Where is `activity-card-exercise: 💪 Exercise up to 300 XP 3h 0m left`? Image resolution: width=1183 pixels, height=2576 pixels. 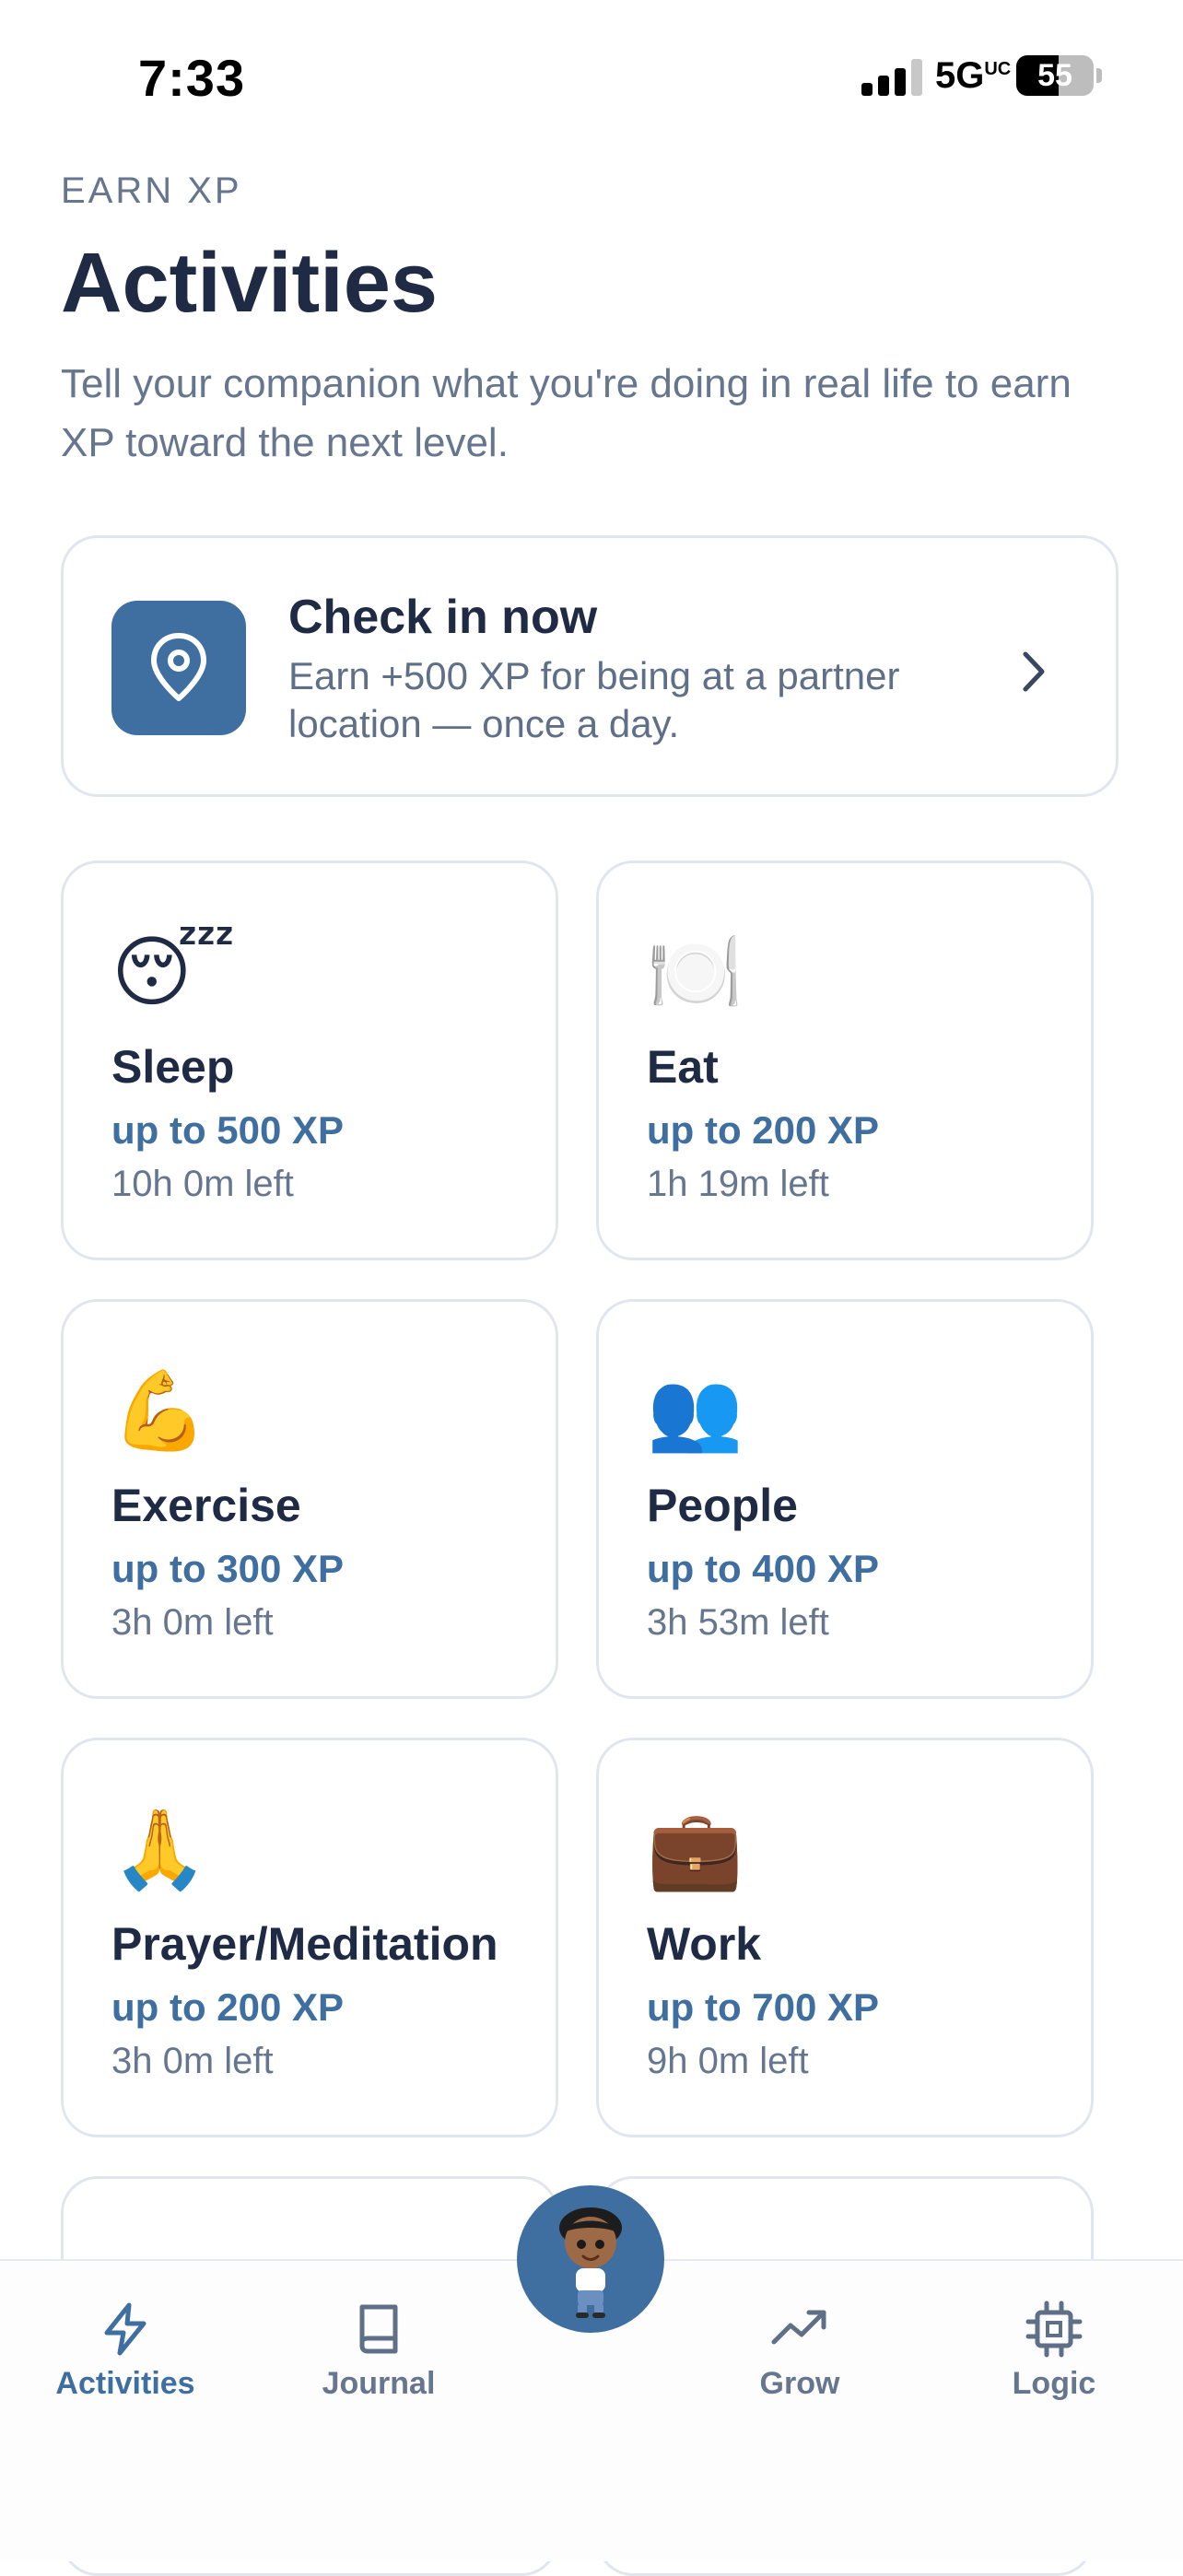
activity-card-exercise: 💪 Exercise up to 300 XP 3h 0m left is located at coordinates (309, 1499).